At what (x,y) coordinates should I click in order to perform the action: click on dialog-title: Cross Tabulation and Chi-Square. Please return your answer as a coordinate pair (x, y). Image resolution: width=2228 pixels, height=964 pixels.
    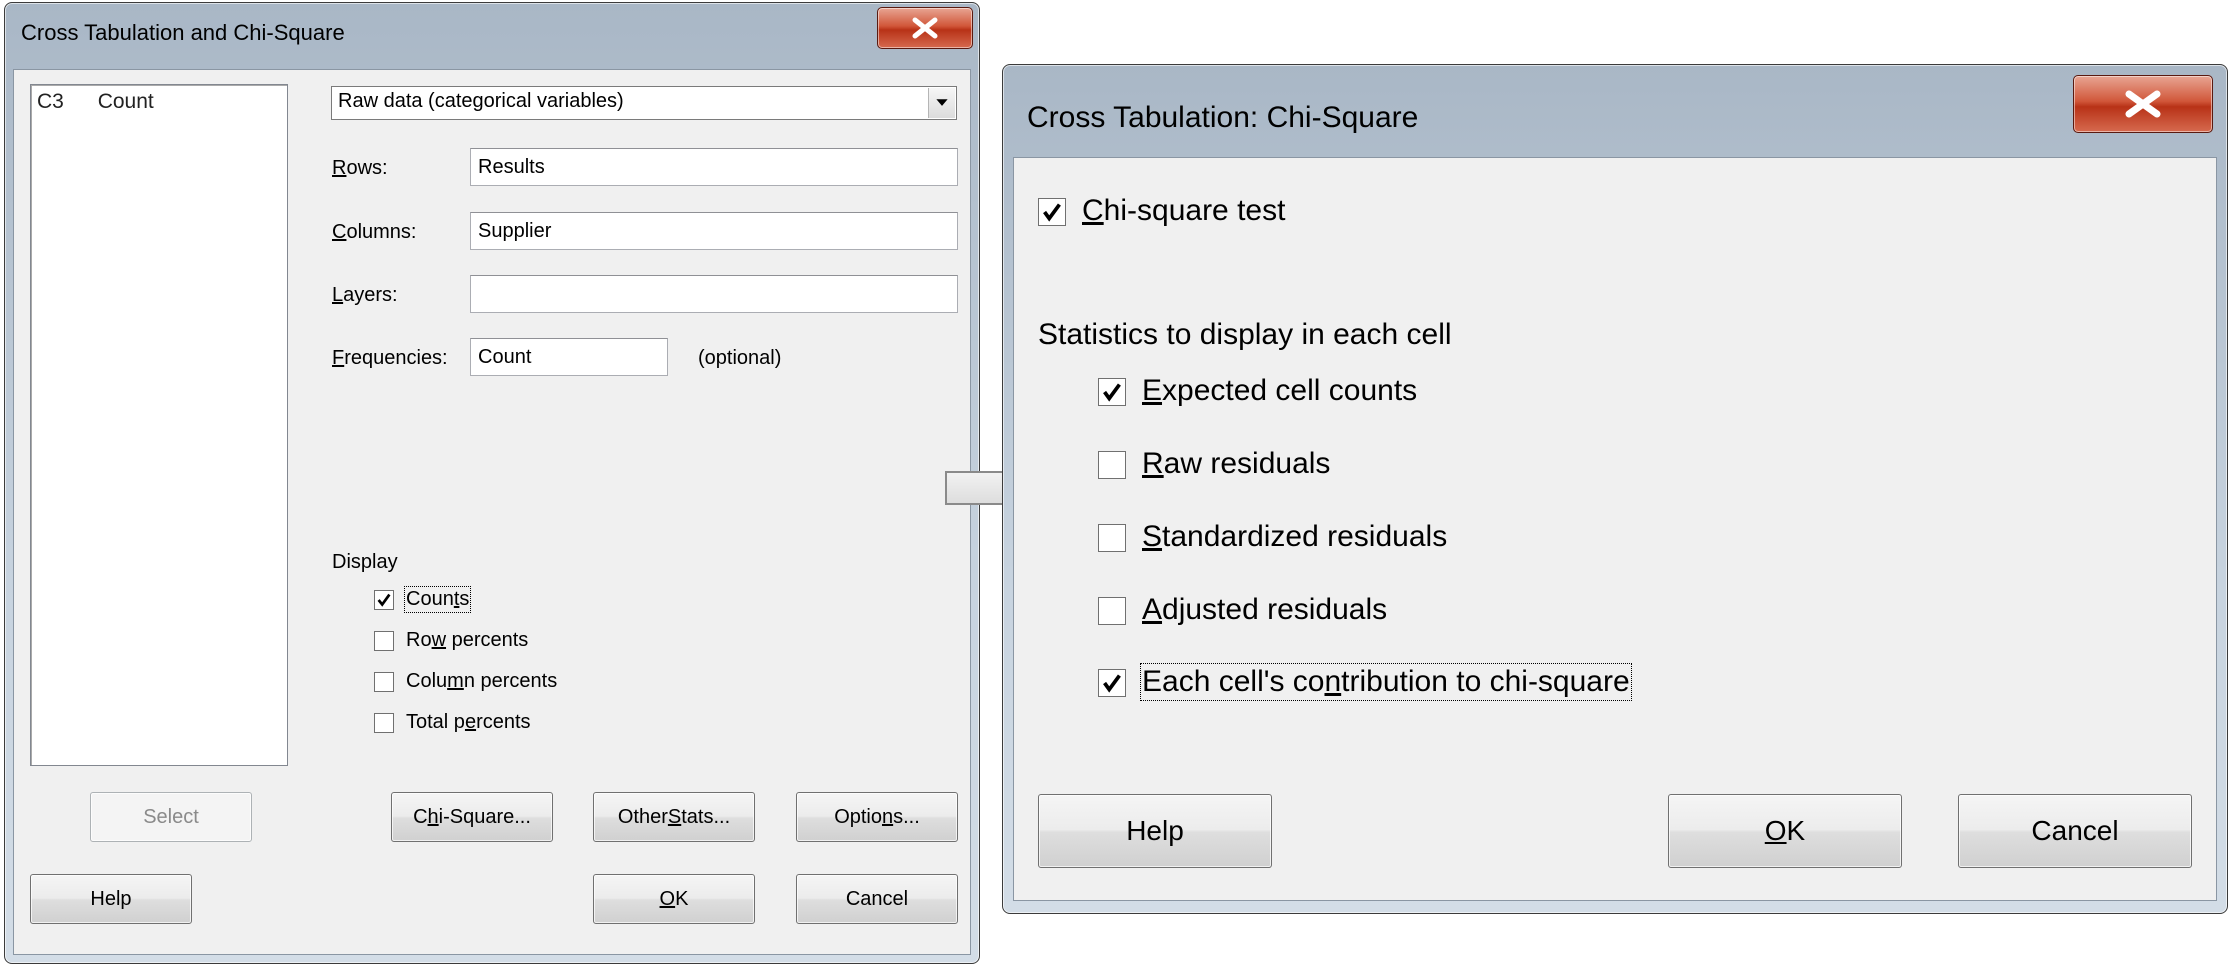
    Looking at the image, I should click on (183, 32).